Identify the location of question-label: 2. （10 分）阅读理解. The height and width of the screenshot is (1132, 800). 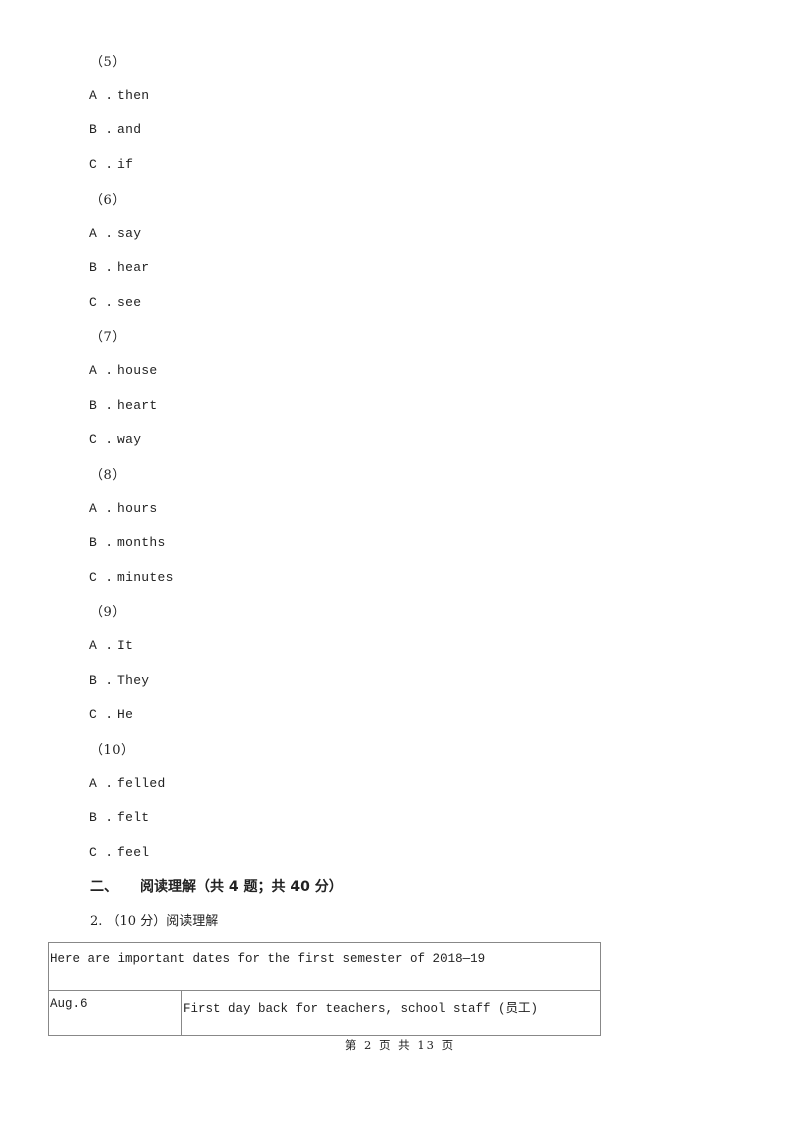
(154, 921).